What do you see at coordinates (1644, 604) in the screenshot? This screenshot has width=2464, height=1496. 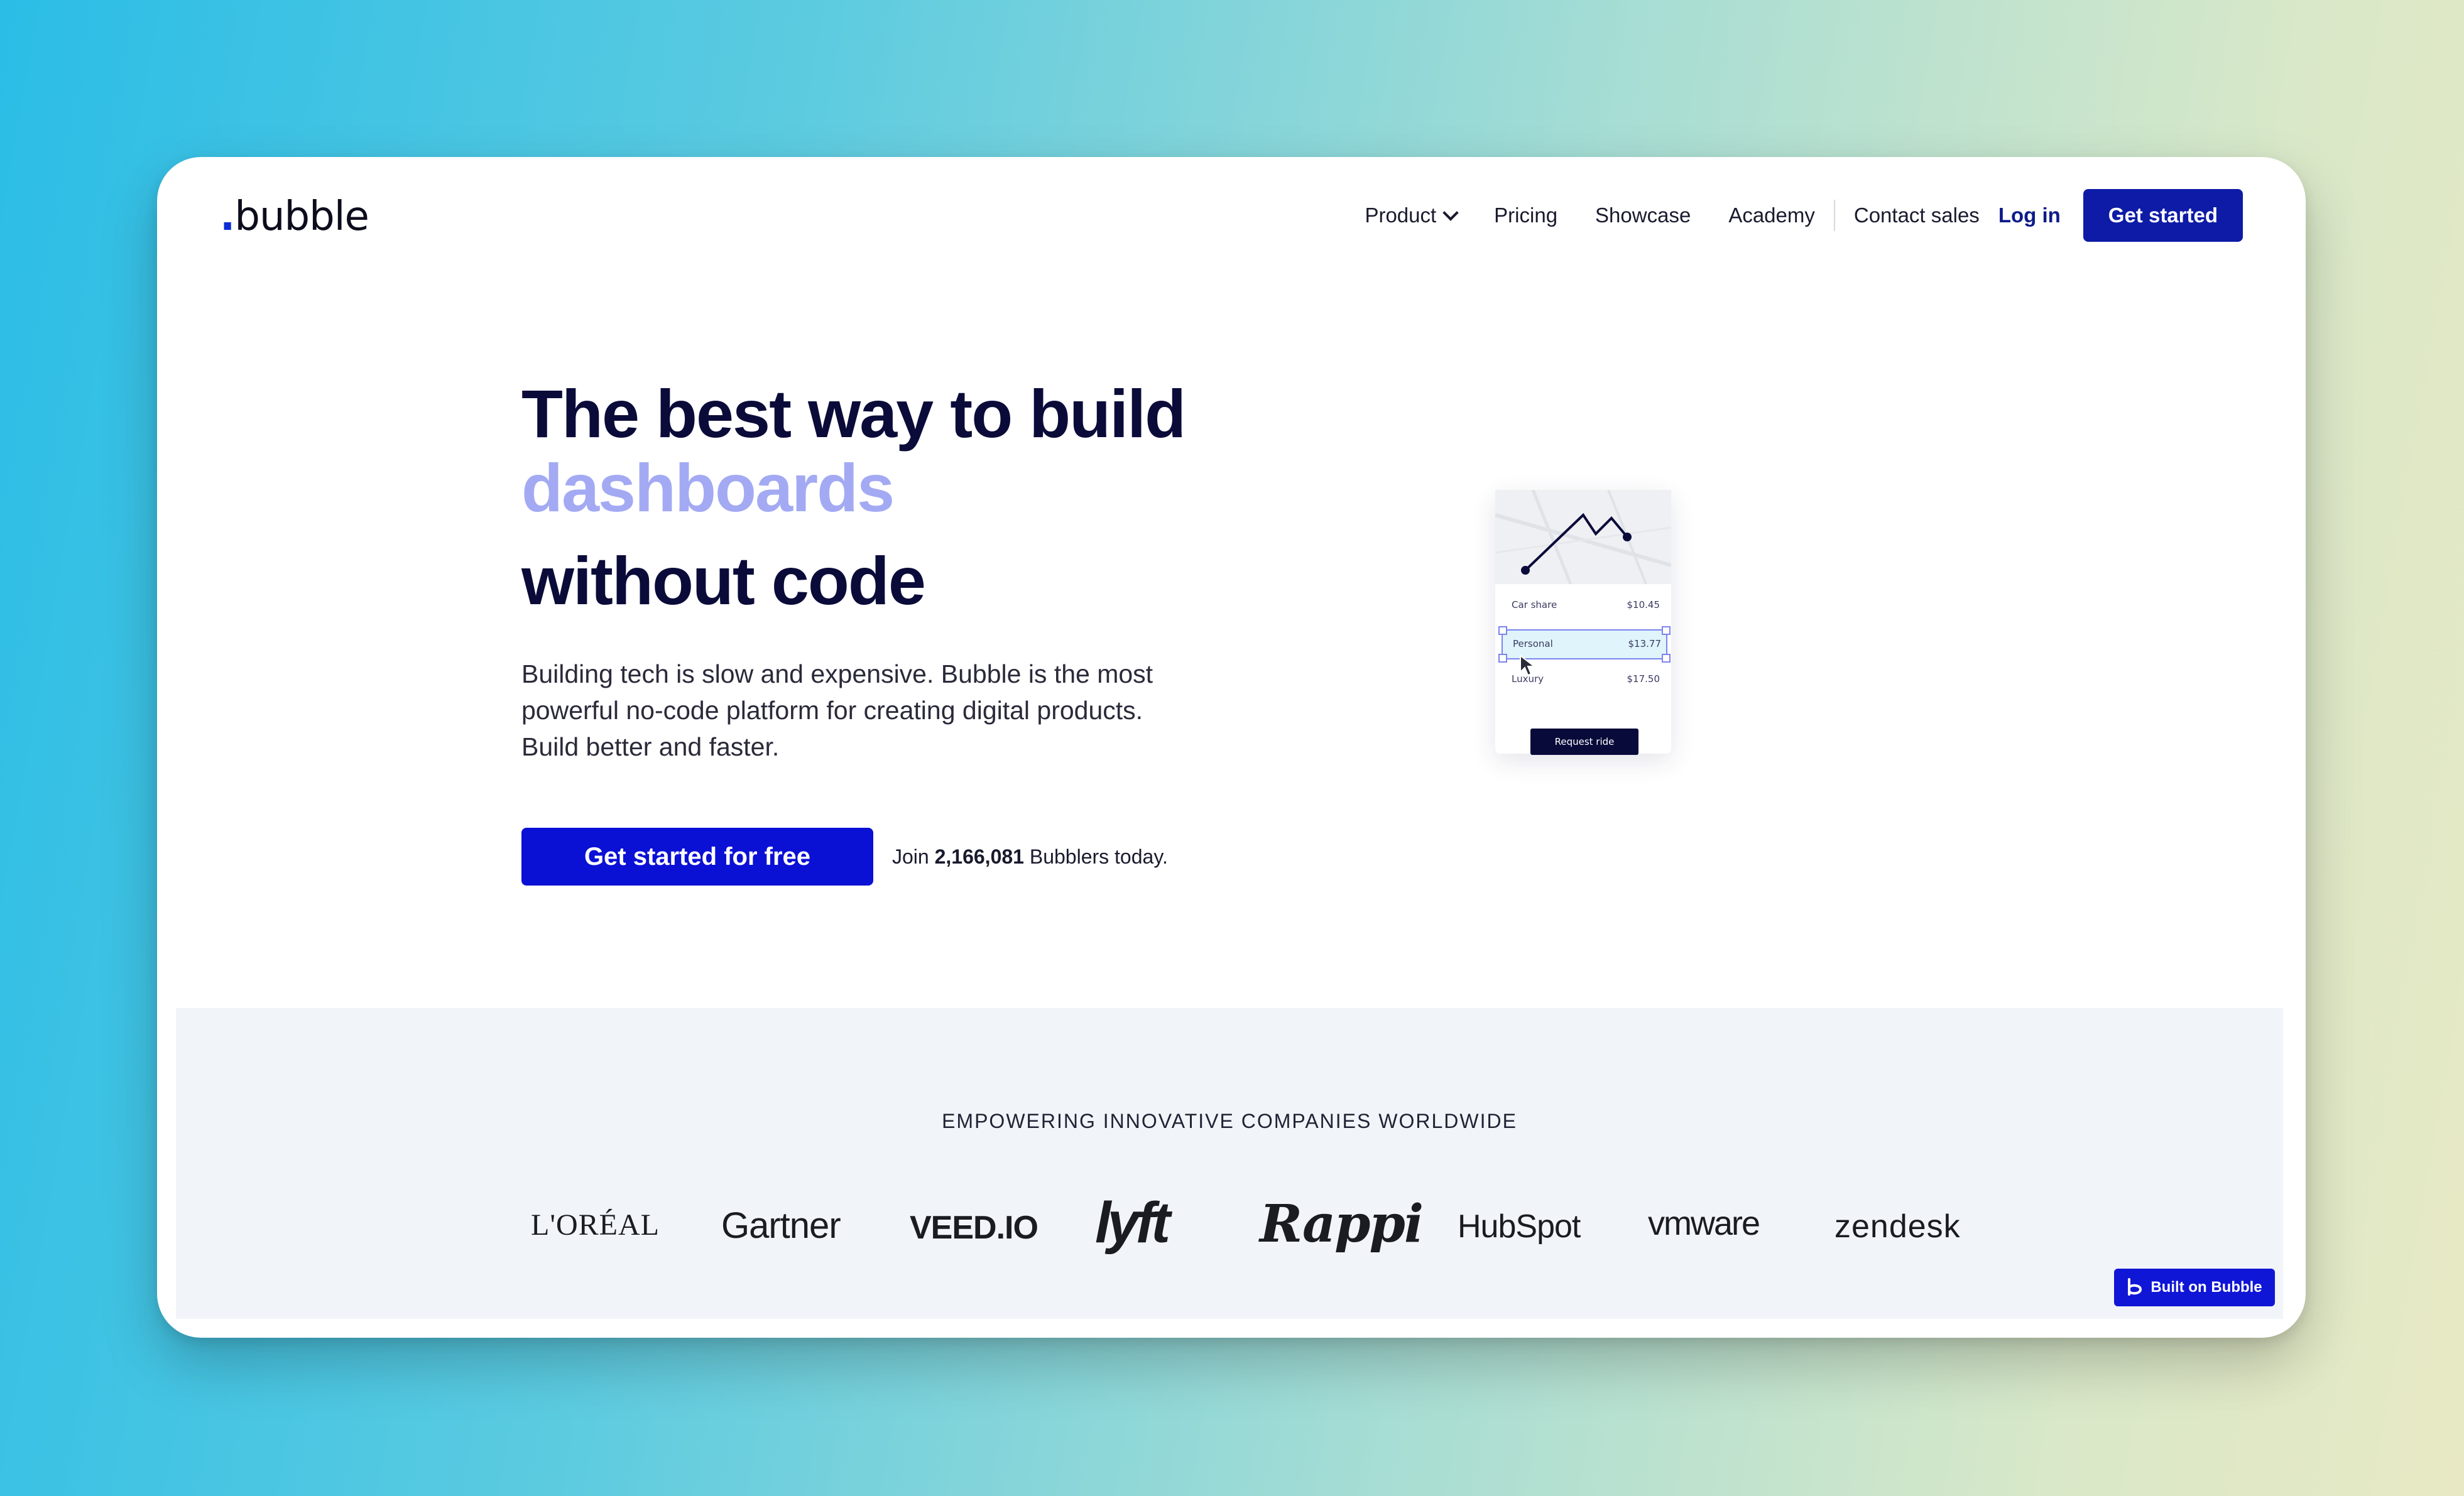 I see `row-price: $10.45` at bounding box center [1644, 604].